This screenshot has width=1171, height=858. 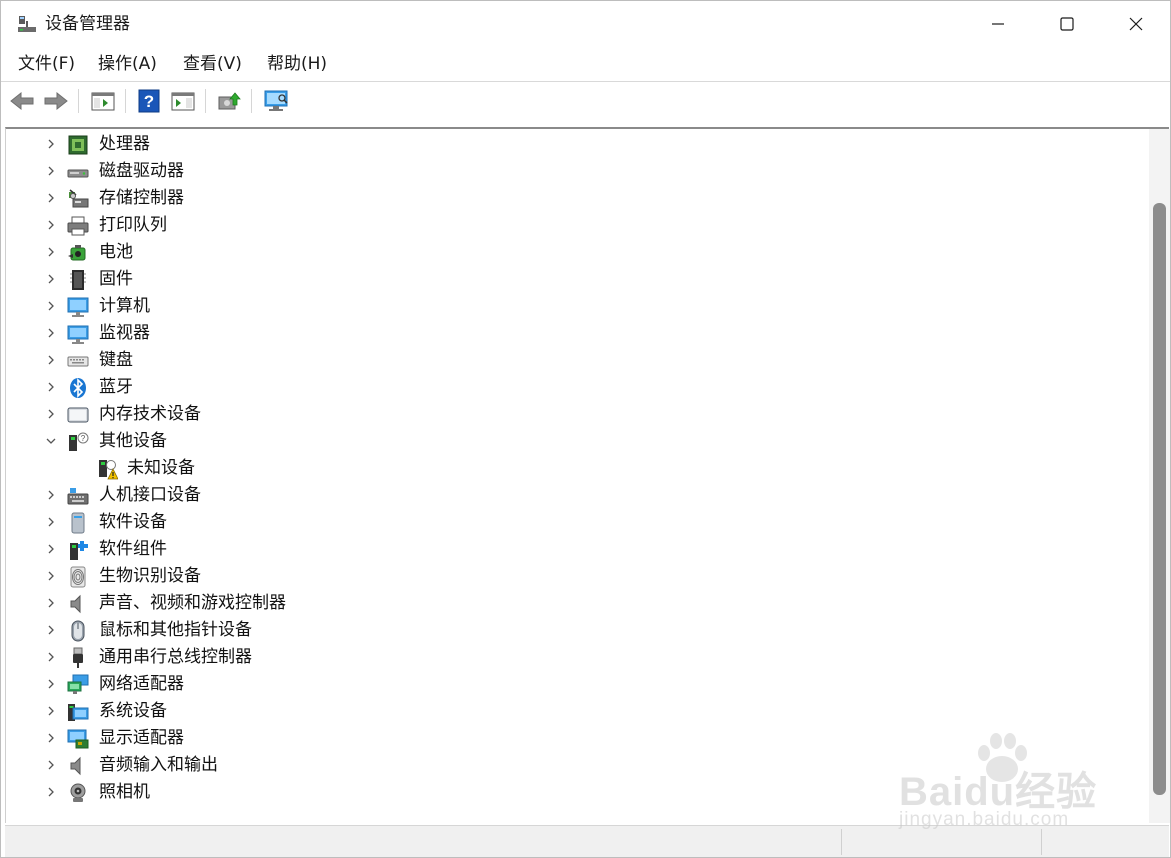 I want to click on vertical-scrollbar, so click(x=1159, y=476).